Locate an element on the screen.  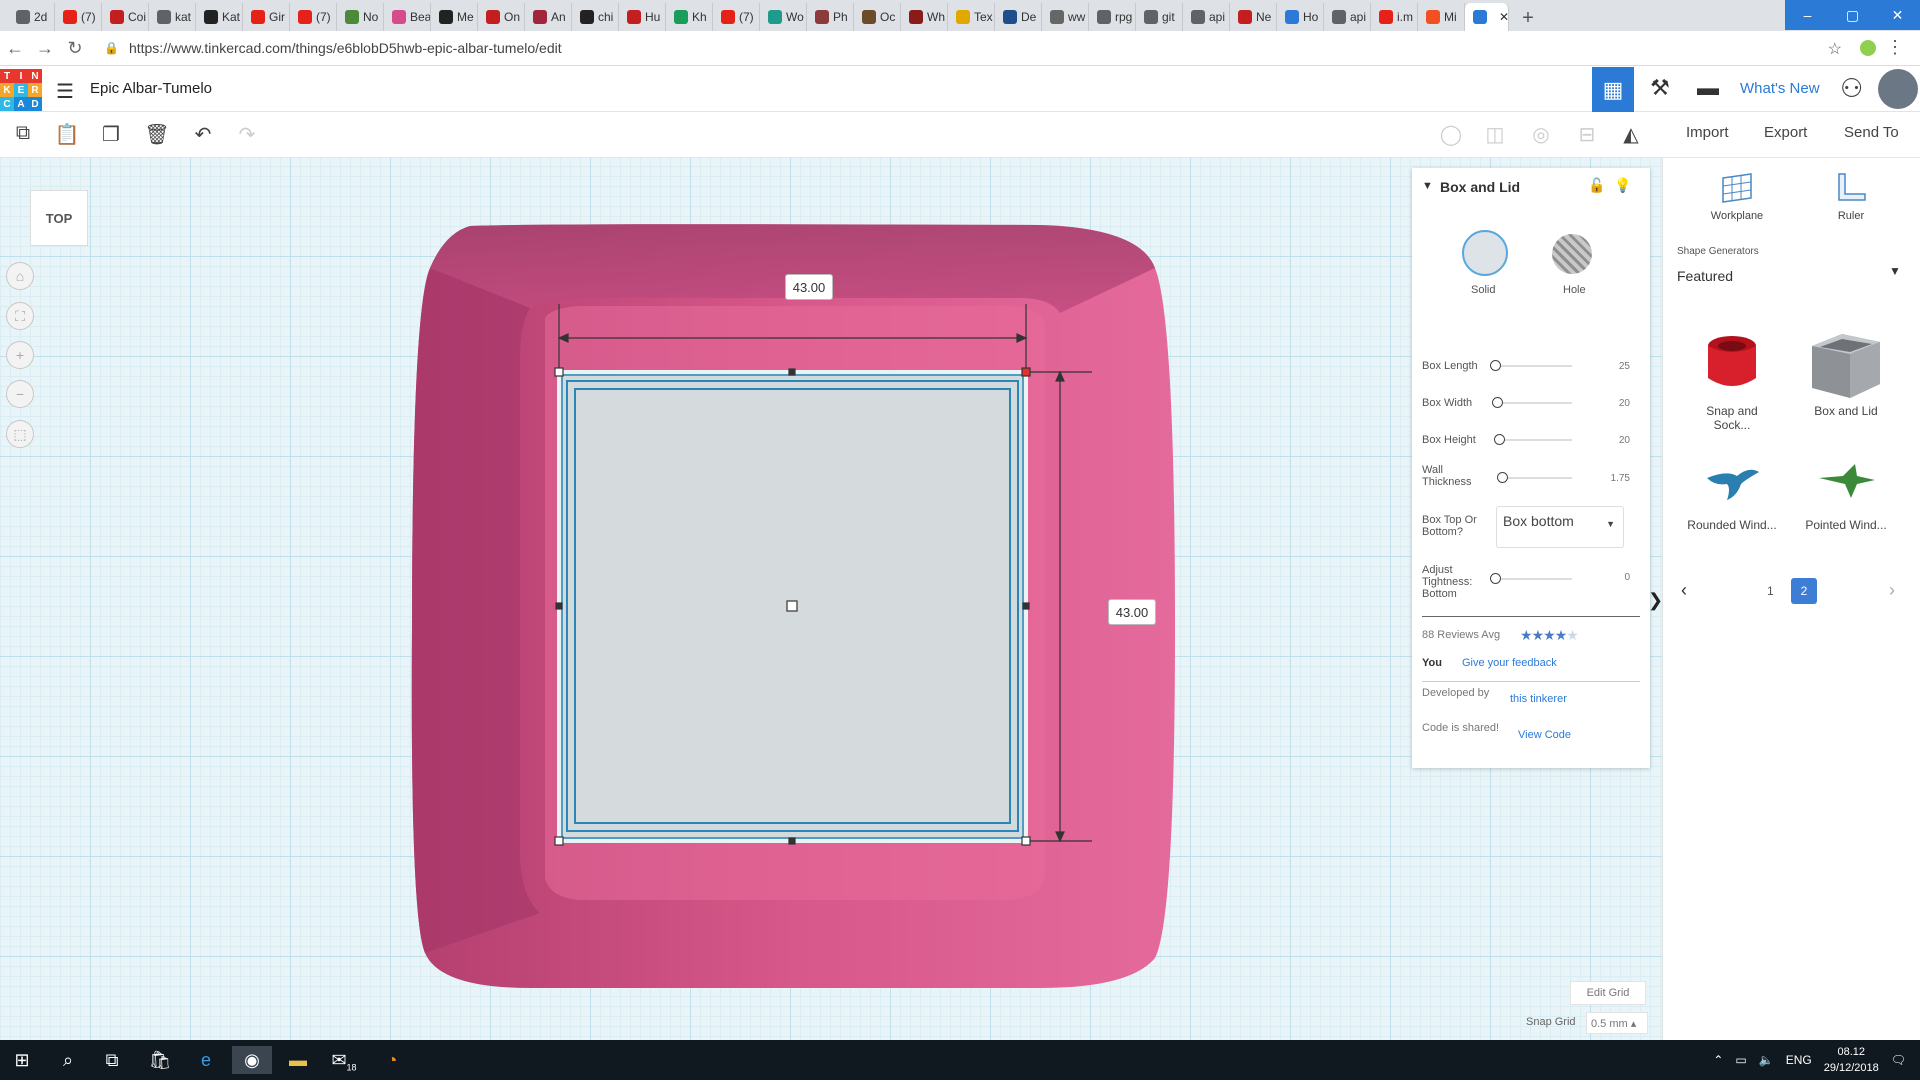
edit-grid-button: Edit Grid is located at coordinates (1608, 993).